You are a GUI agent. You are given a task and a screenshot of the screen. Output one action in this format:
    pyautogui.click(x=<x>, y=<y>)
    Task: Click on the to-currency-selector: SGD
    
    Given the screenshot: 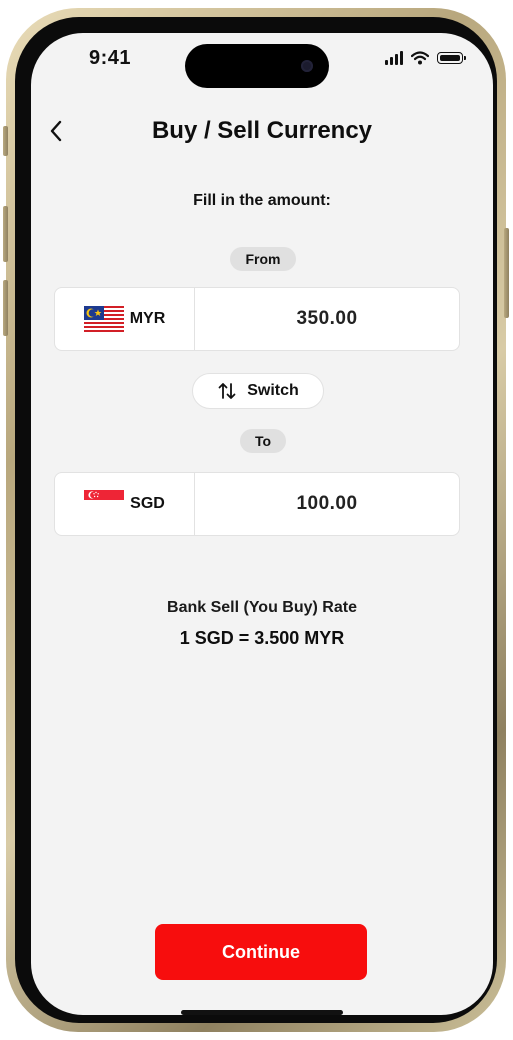 What is the action you would take?
    pyautogui.click(x=125, y=504)
    